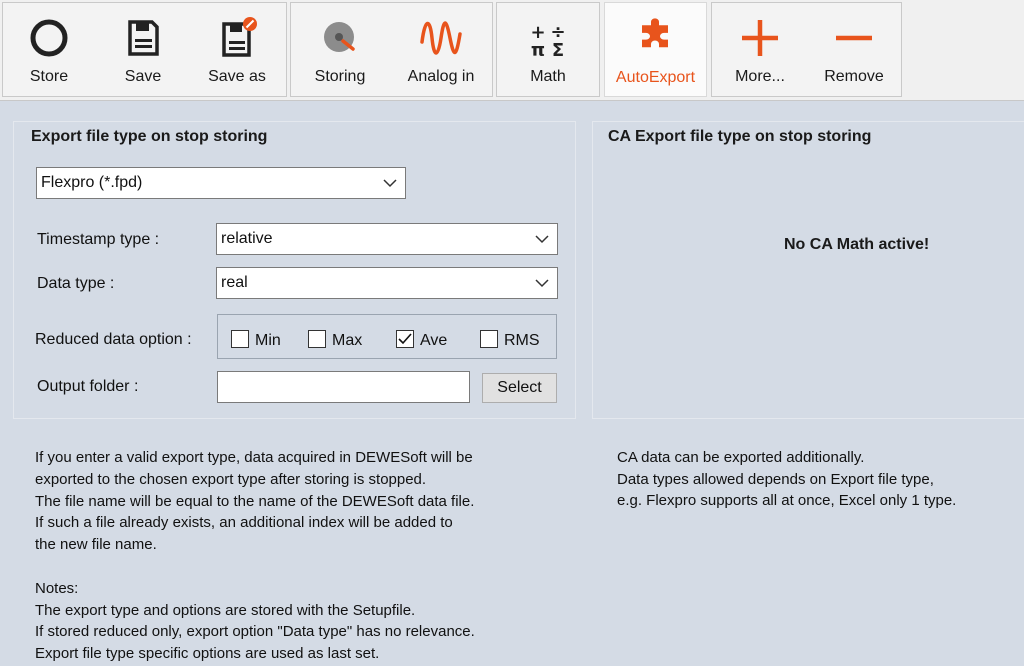 The image size is (1024, 666). I want to click on storing-button: Storing, so click(340, 49).